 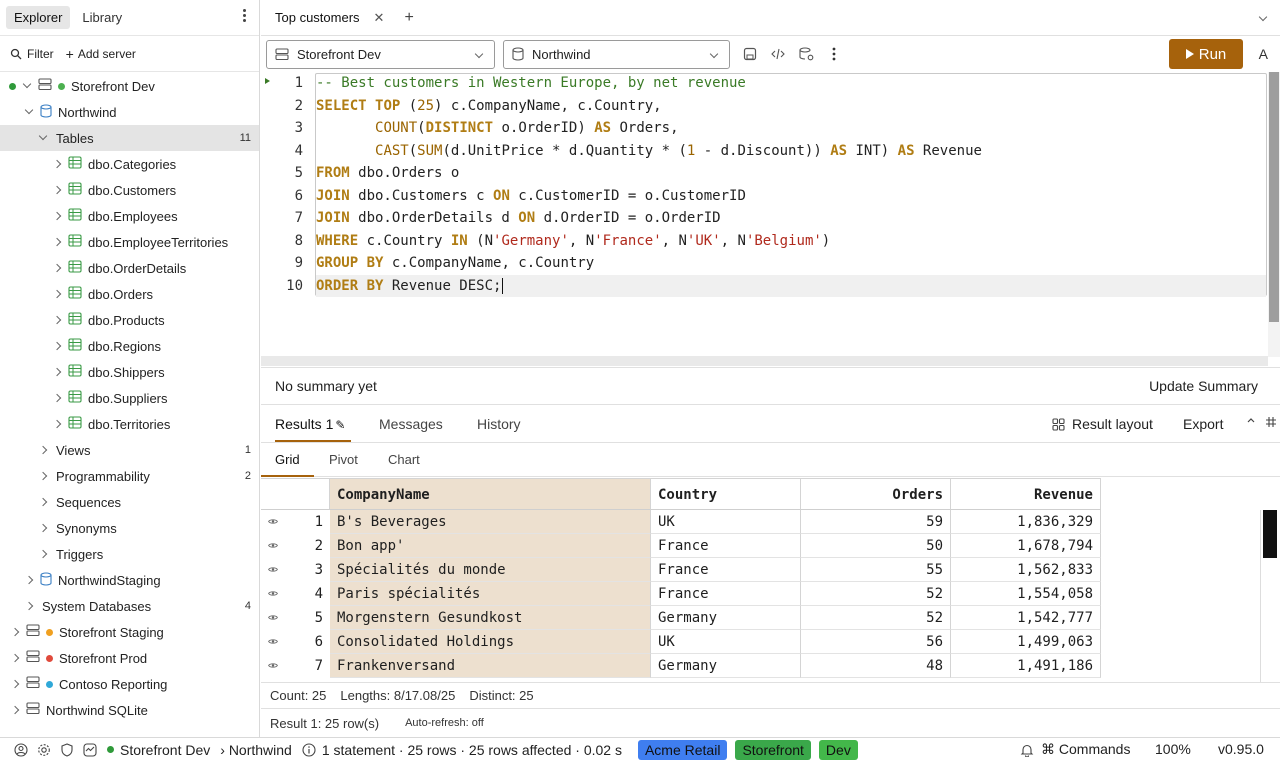 What do you see at coordinates (343, 459) in the screenshot?
I see `tab-pivot: Pivot` at bounding box center [343, 459].